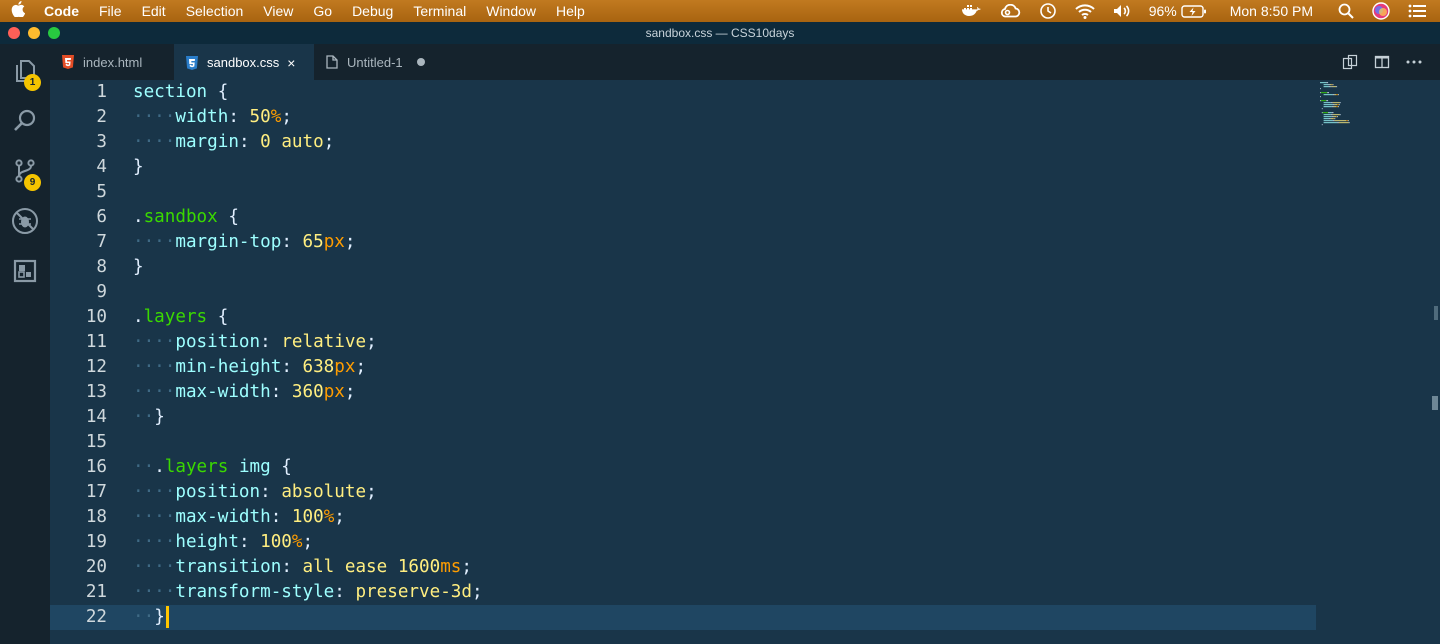 This screenshot has height=644, width=1440. What do you see at coordinates (1122, 11) in the screenshot?
I see `volume-icon` at bounding box center [1122, 11].